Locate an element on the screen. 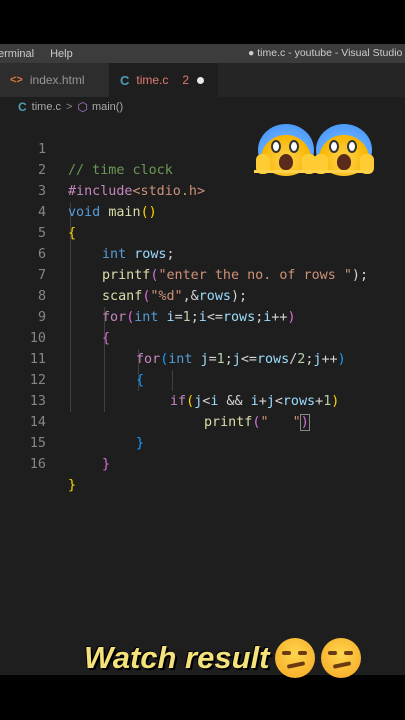 This screenshot has height=720, width=405. html-icon: <> is located at coordinates (16, 80).